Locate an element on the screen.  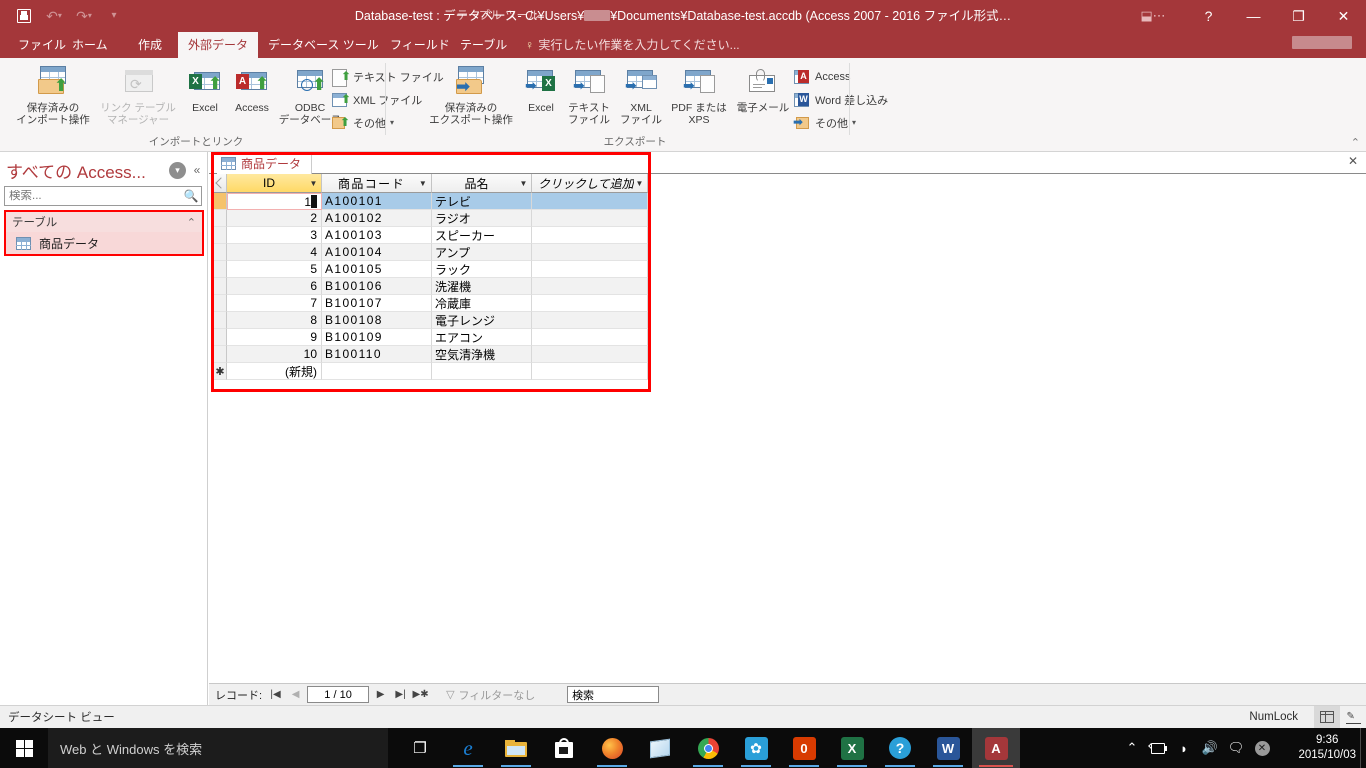
show-desktop-button is located at coordinates (1363, 748).